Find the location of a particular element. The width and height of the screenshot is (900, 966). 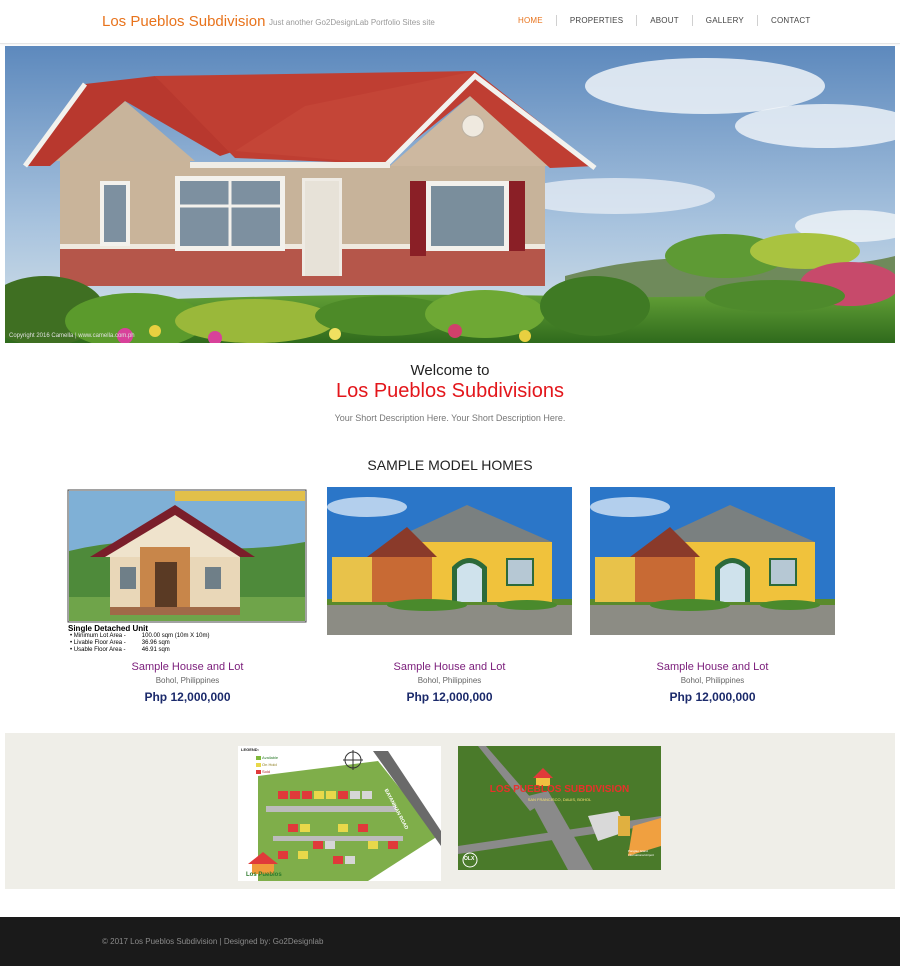

vicinity-sublogo: SAN FRANCISCO, DAUIS, BOHOL is located at coordinates (559, 799).